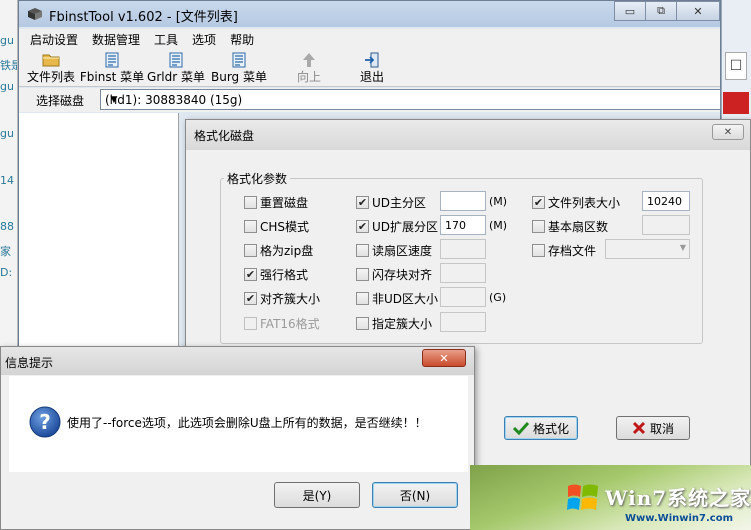 Image resolution: width=751 pixels, height=530 pixels. I want to click on disk-select-combo: (hd1): 30883840 (15g) ▼, so click(410, 99).